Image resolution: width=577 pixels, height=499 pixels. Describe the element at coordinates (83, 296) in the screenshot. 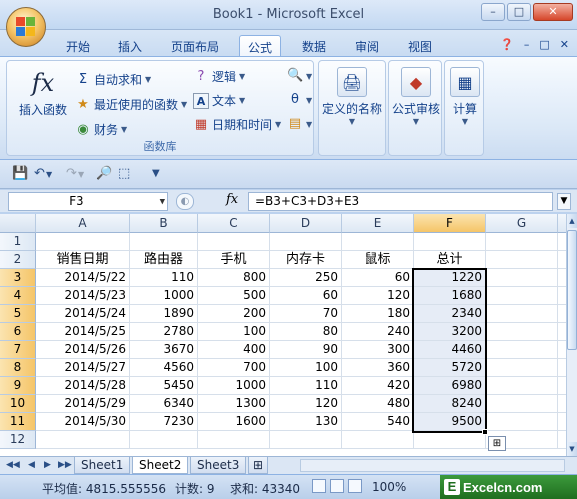

I see `data-cell: 2014/5/23` at that location.